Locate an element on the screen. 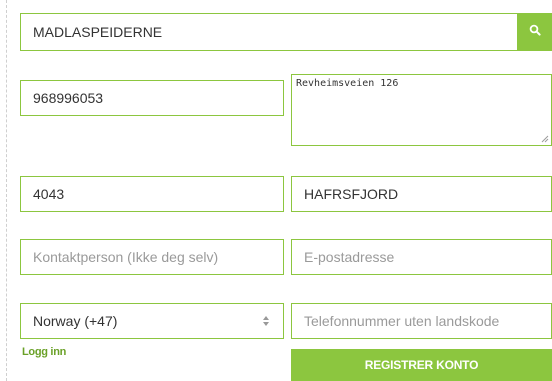  select-arrows-icon is located at coordinates (266, 321).